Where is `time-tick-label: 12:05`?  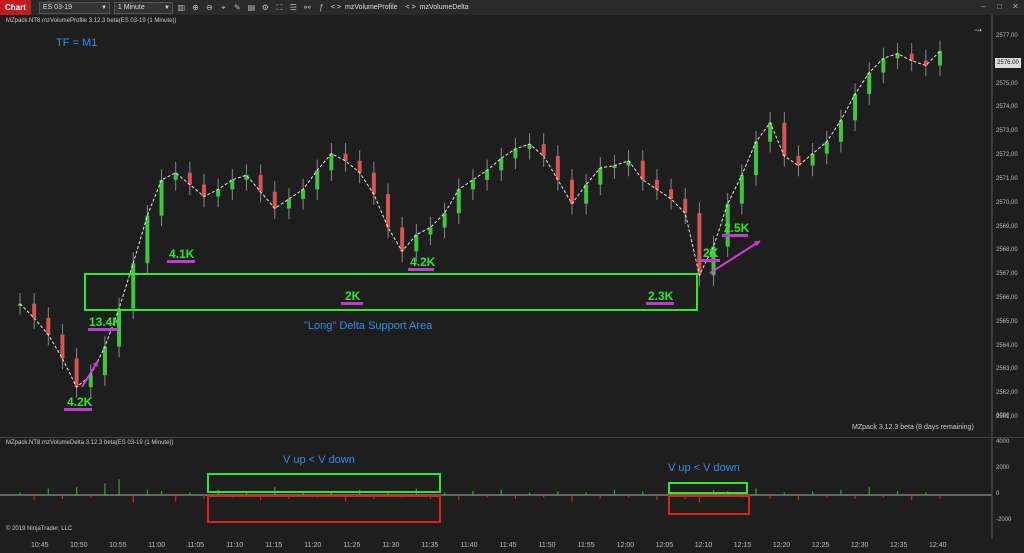
time-tick-label: 12:05 is located at coordinates (664, 545).